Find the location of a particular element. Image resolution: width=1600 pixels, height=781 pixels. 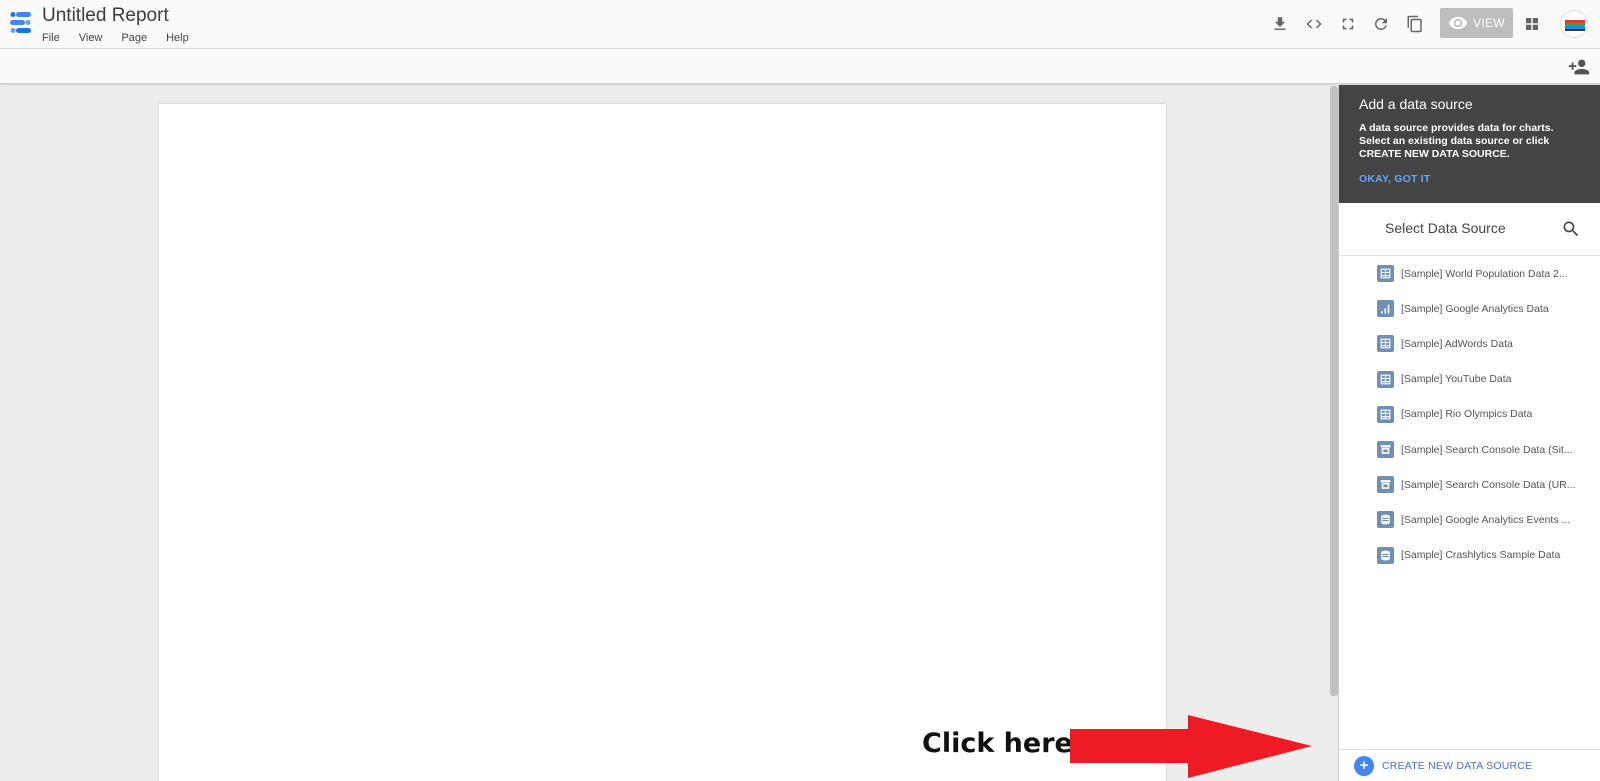

list-item-label: [Sample] YouTube Data is located at coordinates (1456, 379).